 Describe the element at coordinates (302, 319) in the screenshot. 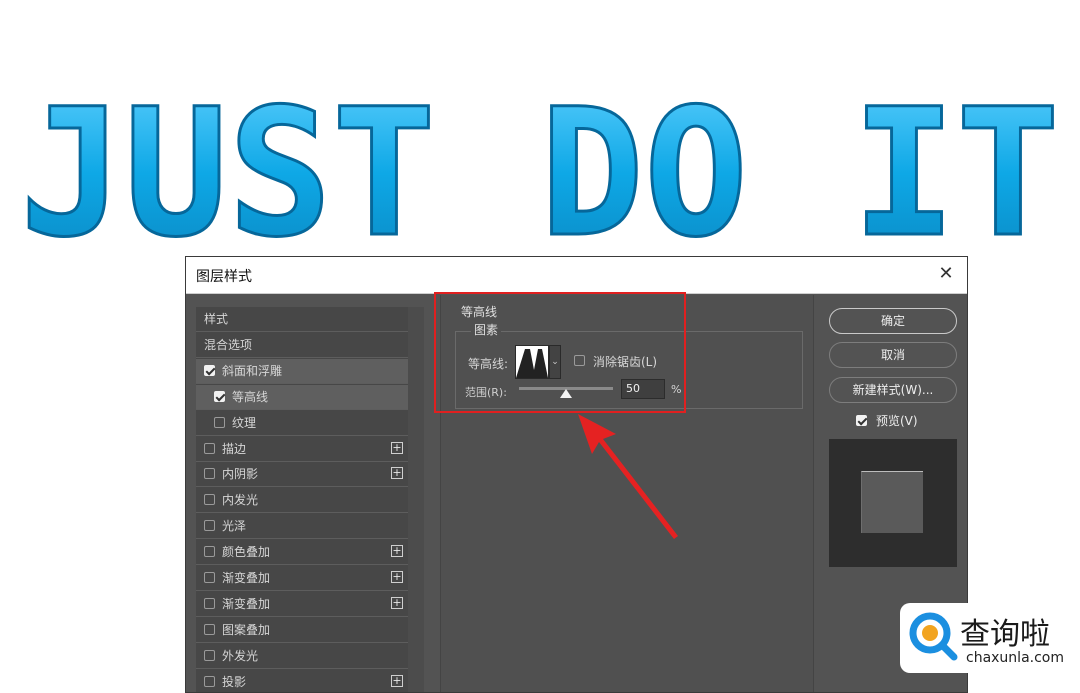

I see `style-item: 样式` at that location.